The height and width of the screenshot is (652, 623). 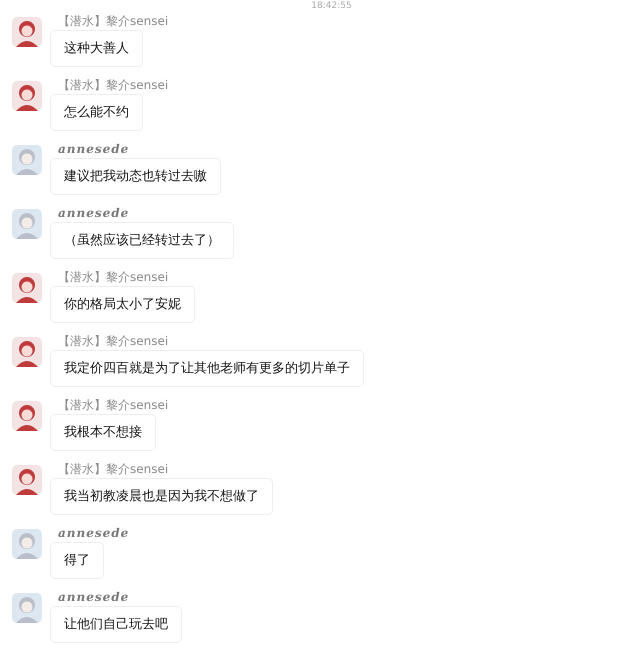 What do you see at coordinates (103, 432) in the screenshot?
I see `message-bubble: 我根本不想接` at bounding box center [103, 432].